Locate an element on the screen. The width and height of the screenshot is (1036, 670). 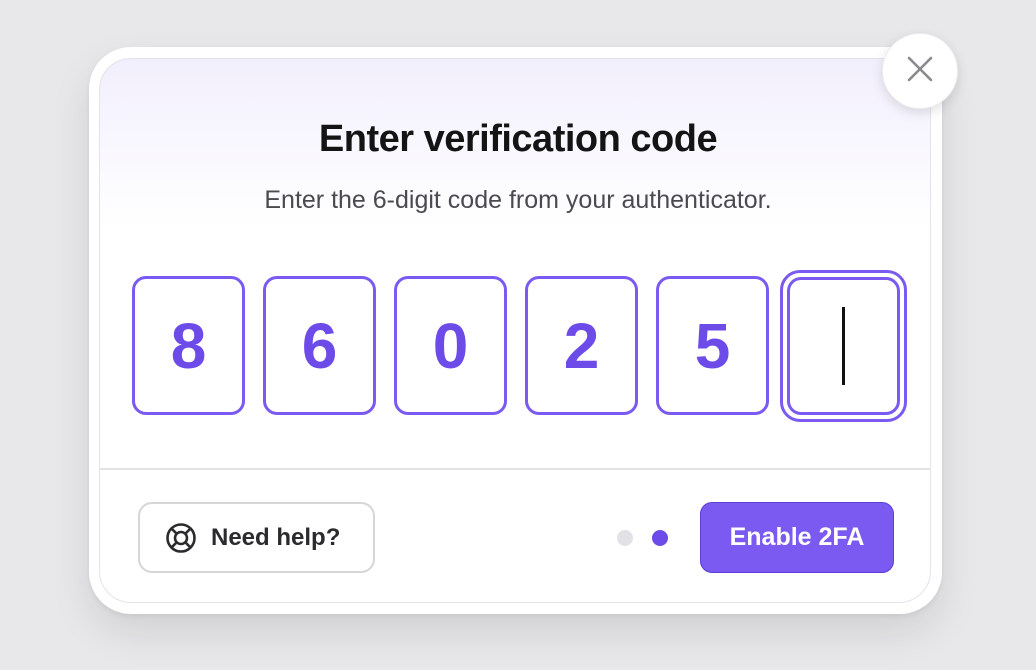
code-digit-3-value: 0 is located at coordinates (450, 345).